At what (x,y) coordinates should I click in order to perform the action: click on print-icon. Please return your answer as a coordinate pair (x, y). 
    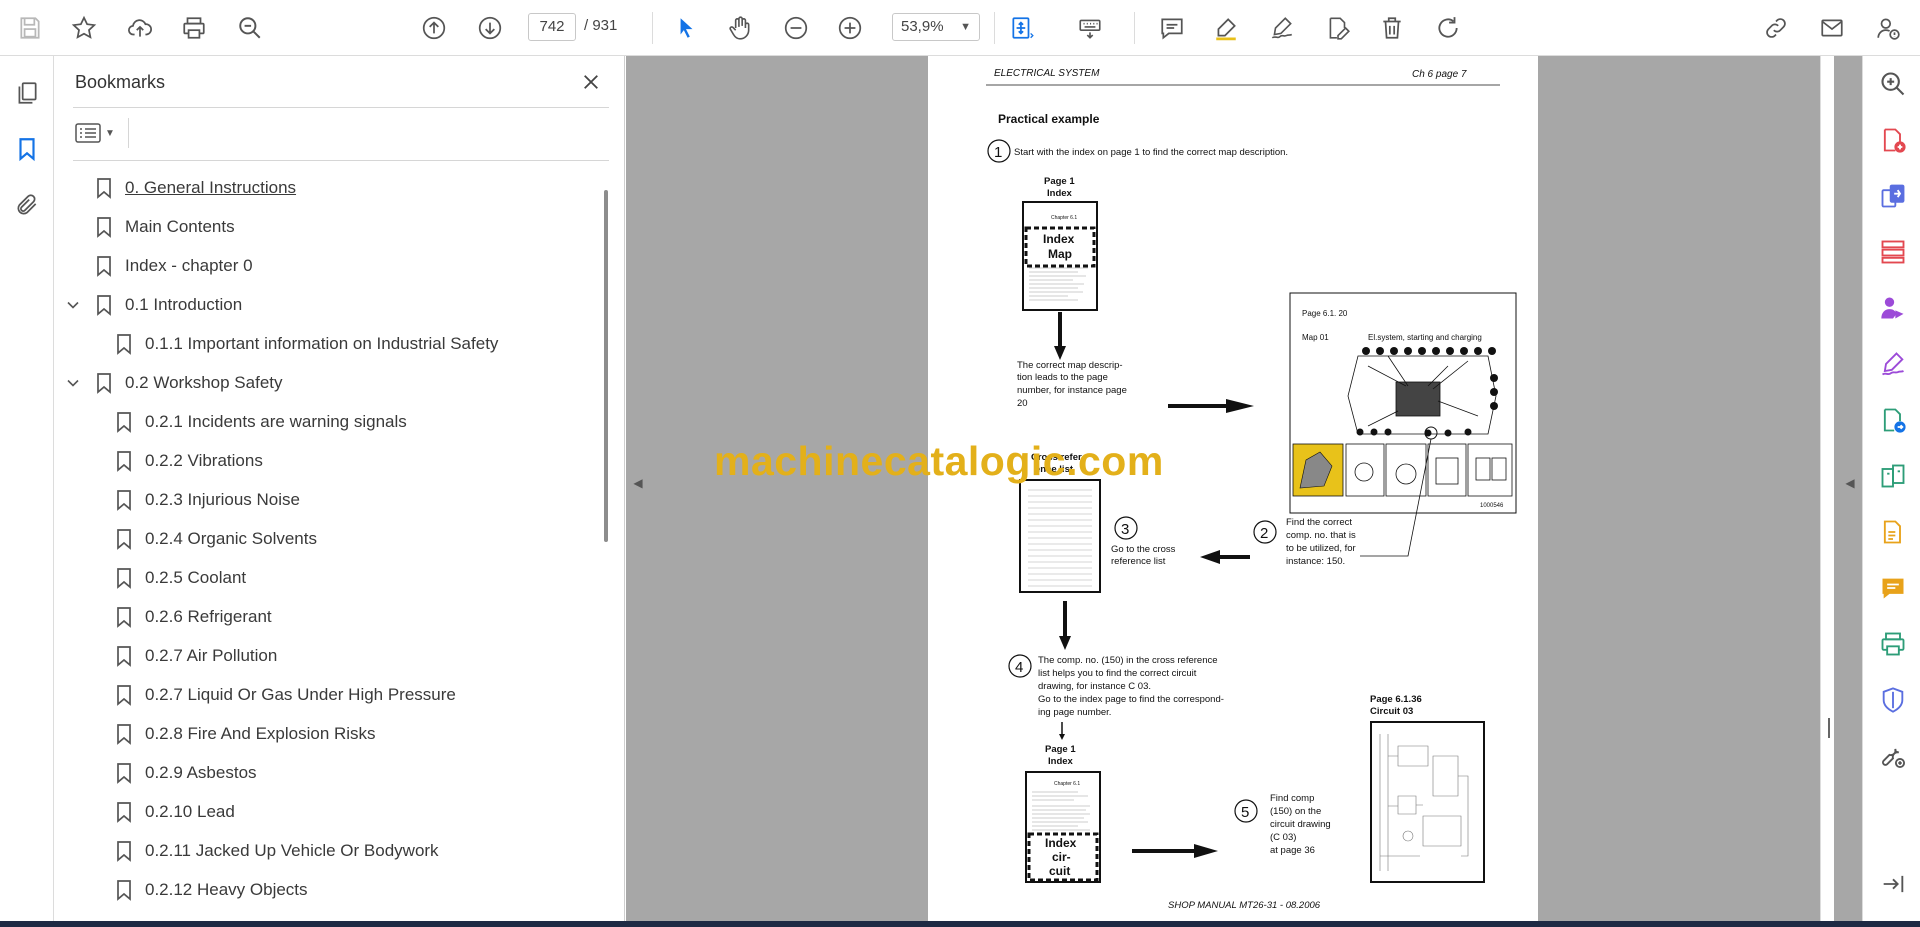
    Looking at the image, I should click on (194, 28).